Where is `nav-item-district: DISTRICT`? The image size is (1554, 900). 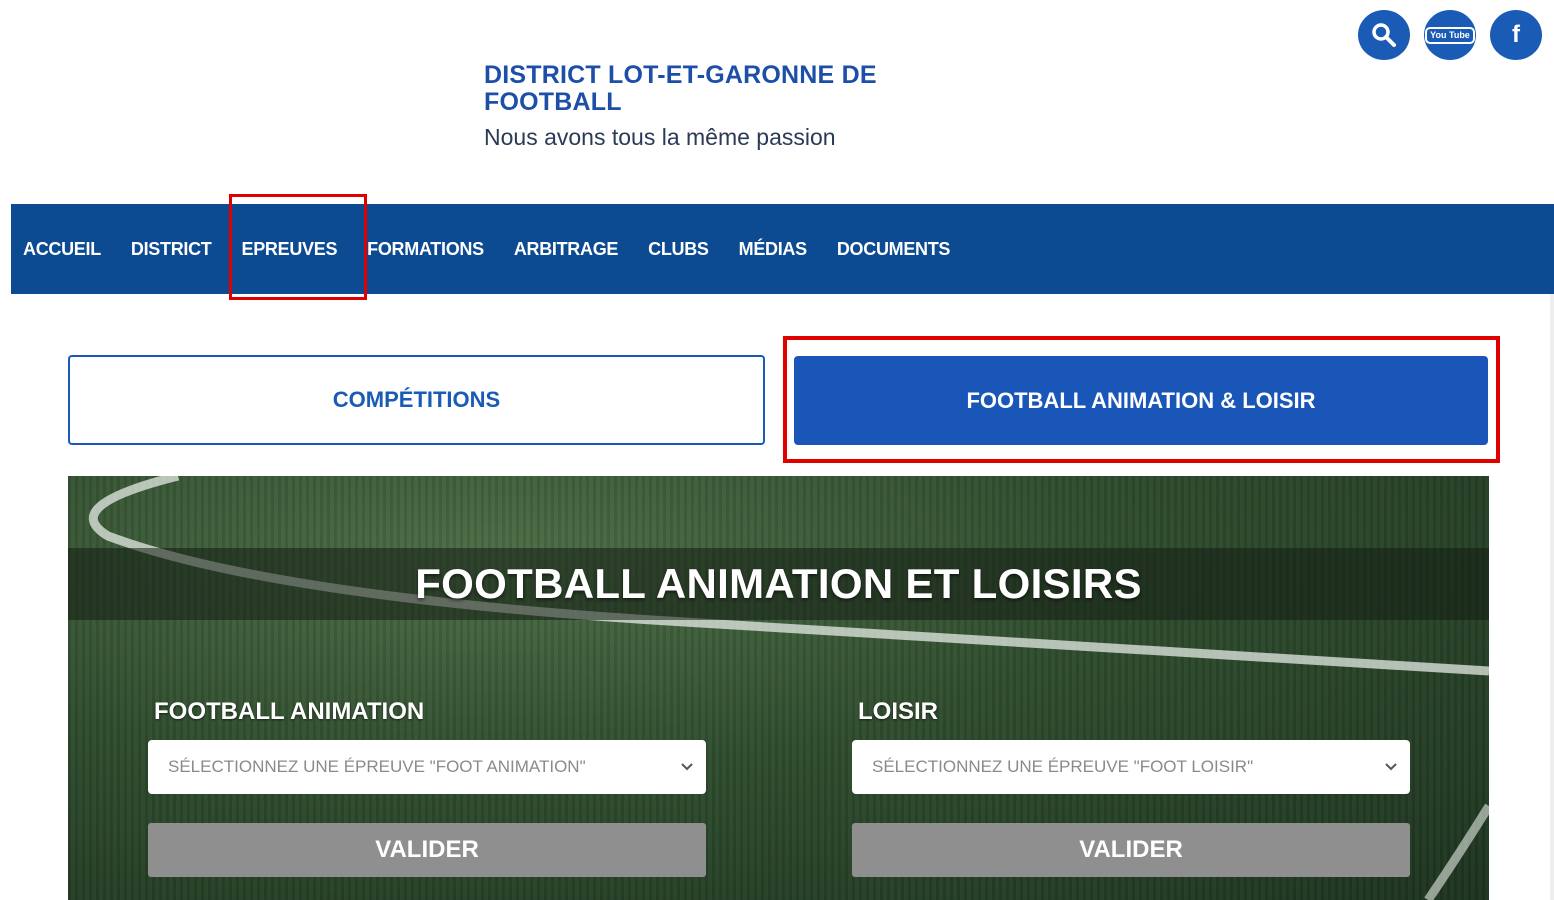
nav-item-district: DISTRICT is located at coordinates (171, 249).